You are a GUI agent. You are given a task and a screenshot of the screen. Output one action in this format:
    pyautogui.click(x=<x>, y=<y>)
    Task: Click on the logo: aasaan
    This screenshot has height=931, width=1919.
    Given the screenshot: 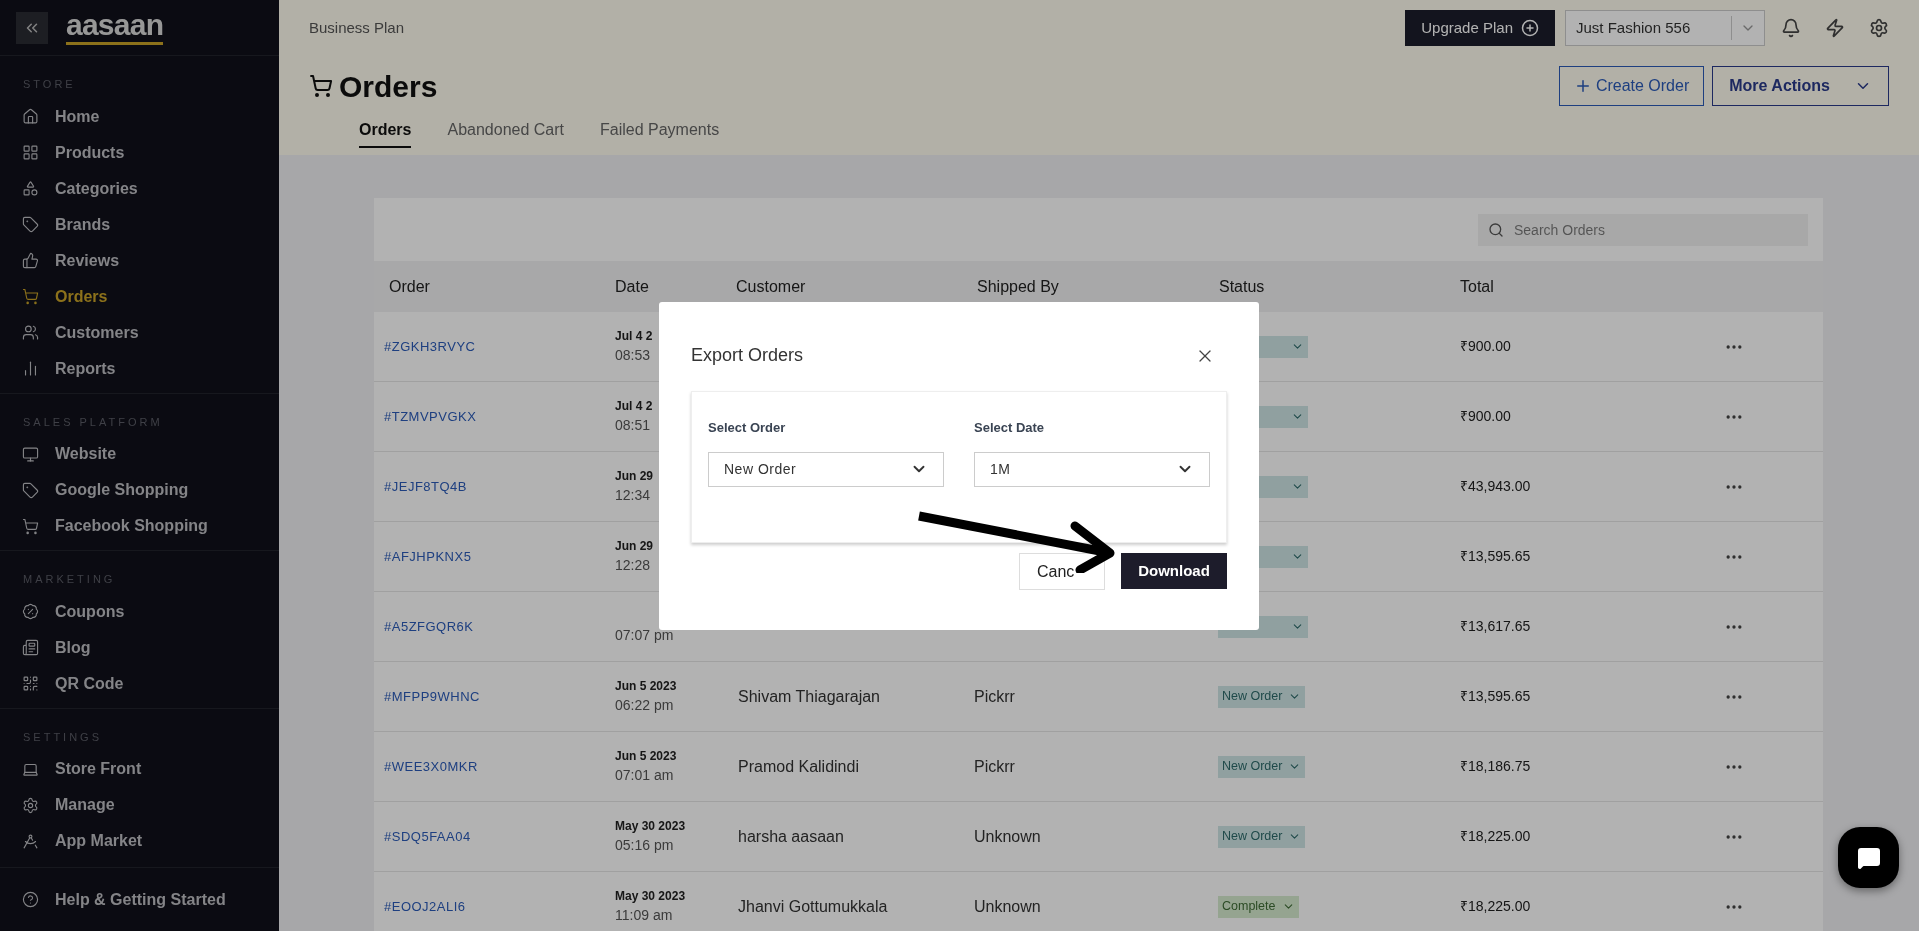 What is the action you would take?
    pyautogui.click(x=115, y=27)
    